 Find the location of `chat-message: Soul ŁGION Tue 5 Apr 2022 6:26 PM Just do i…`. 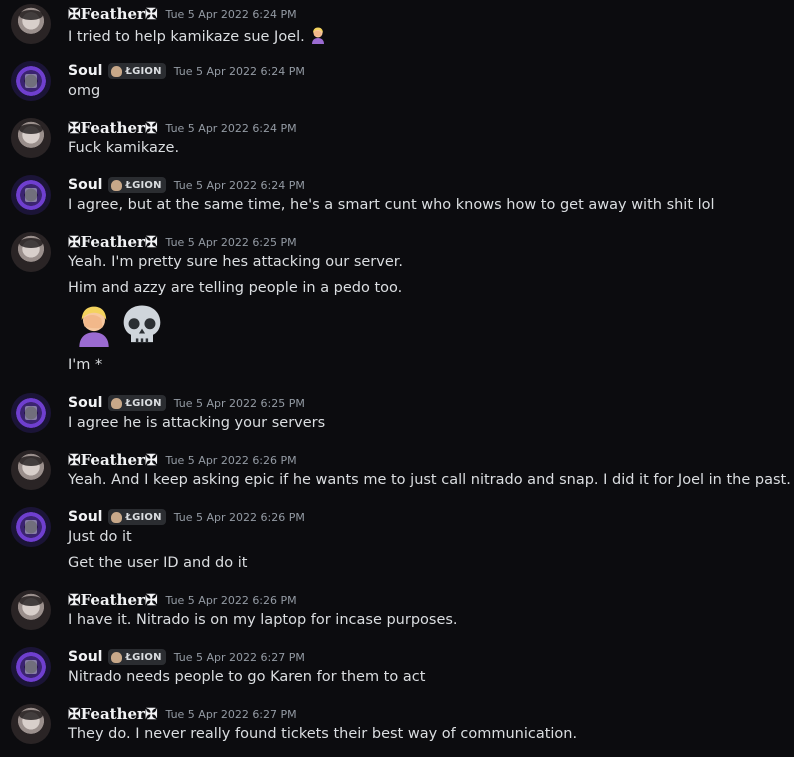

chat-message: Soul ŁGION Tue 5 Apr 2022 6:26 PM Just do i… is located at coordinates (397, 537).